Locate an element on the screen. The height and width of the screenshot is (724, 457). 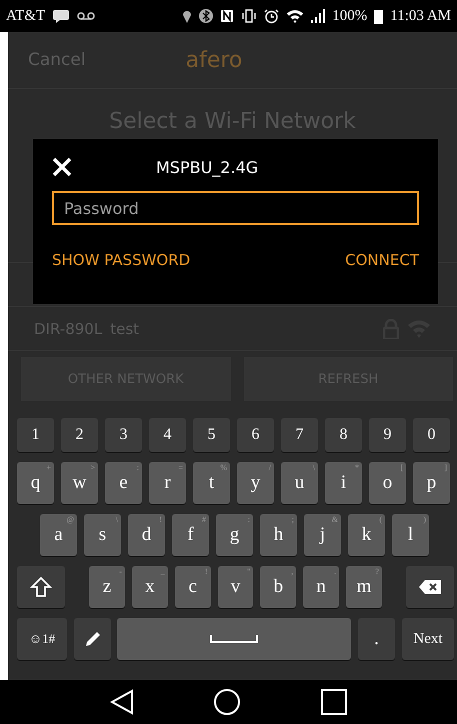
key-hint: @ is located at coordinates (70, 519).